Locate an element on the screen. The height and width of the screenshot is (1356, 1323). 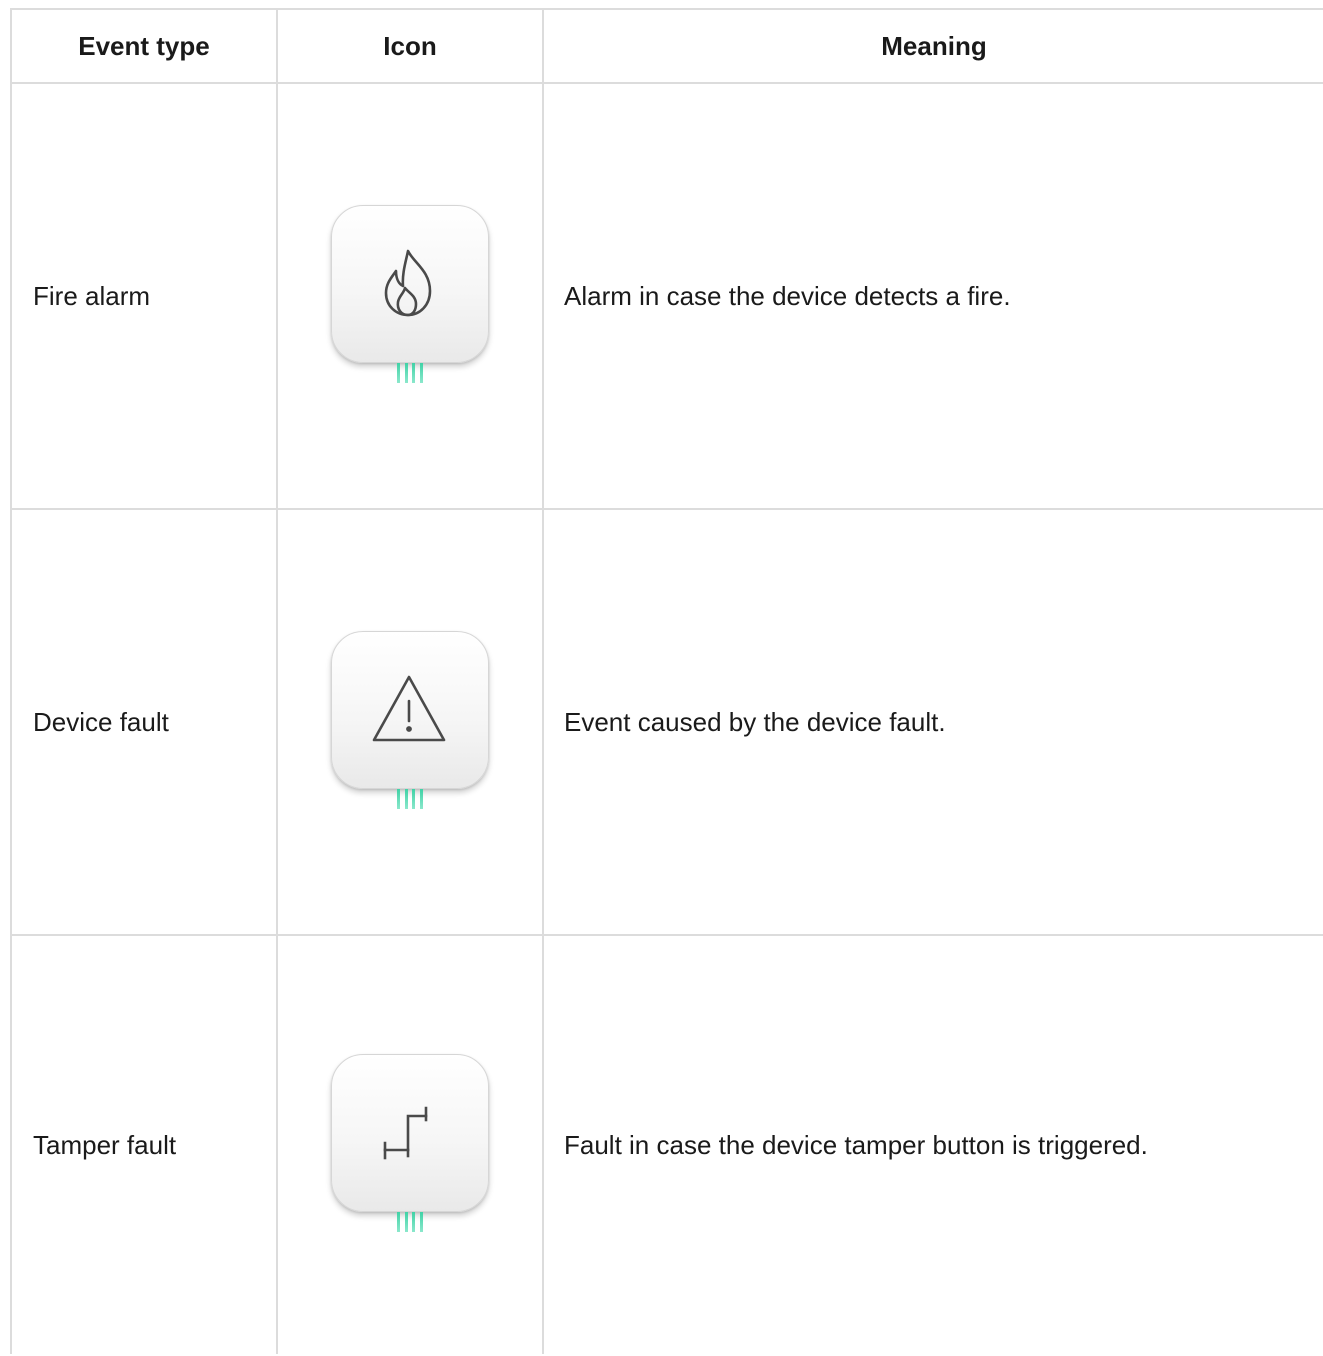
table-header-row: Event type Icon Meaning is located at coordinates (666, 46).